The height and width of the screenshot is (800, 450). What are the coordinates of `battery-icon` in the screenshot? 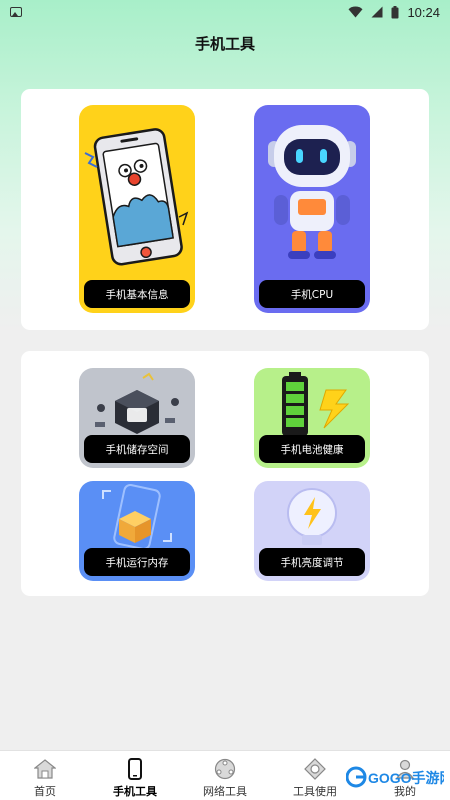 It's located at (316, 404).